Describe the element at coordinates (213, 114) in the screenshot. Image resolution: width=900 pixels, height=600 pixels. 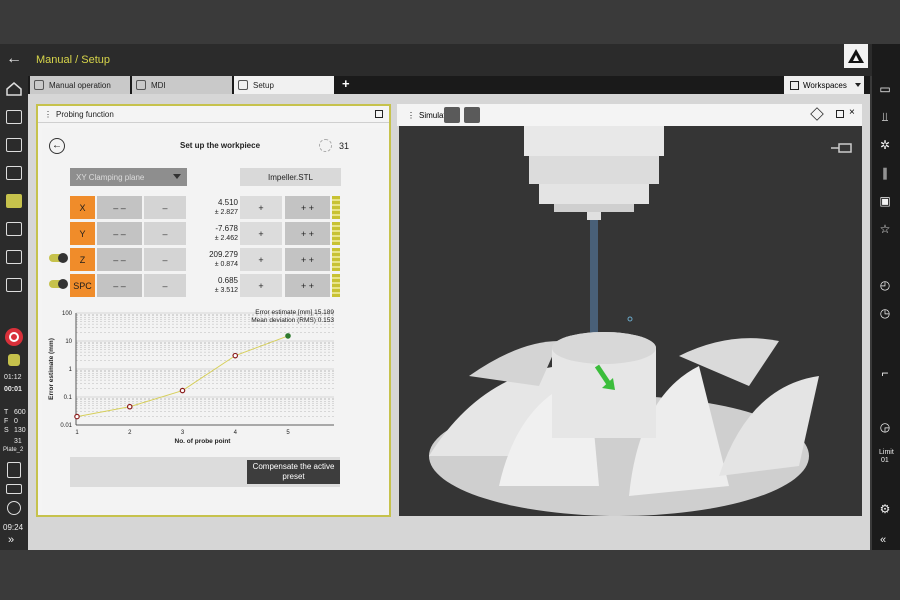
I see `probing-panel-header: ⋮ Probing function` at that location.